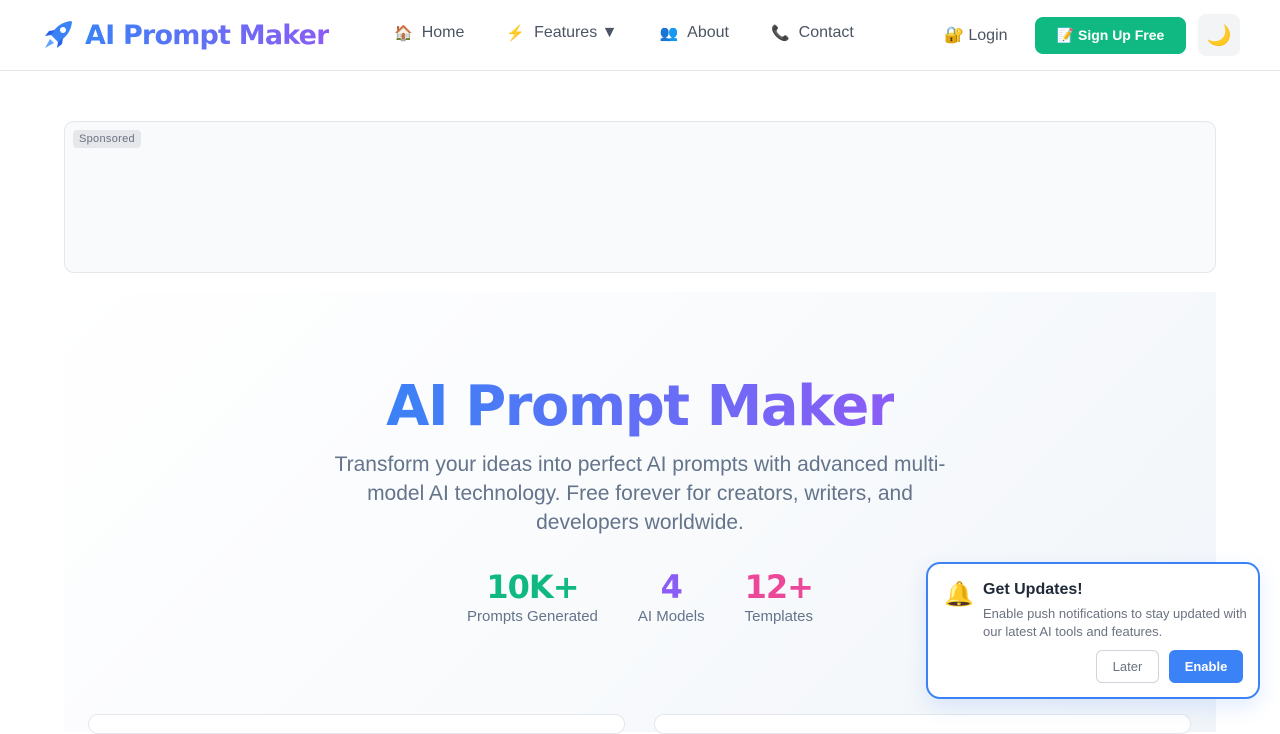 This screenshot has height=734, width=1280. What do you see at coordinates (976, 35) in the screenshot?
I see `login-link: 🔐 Login` at bounding box center [976, 35].